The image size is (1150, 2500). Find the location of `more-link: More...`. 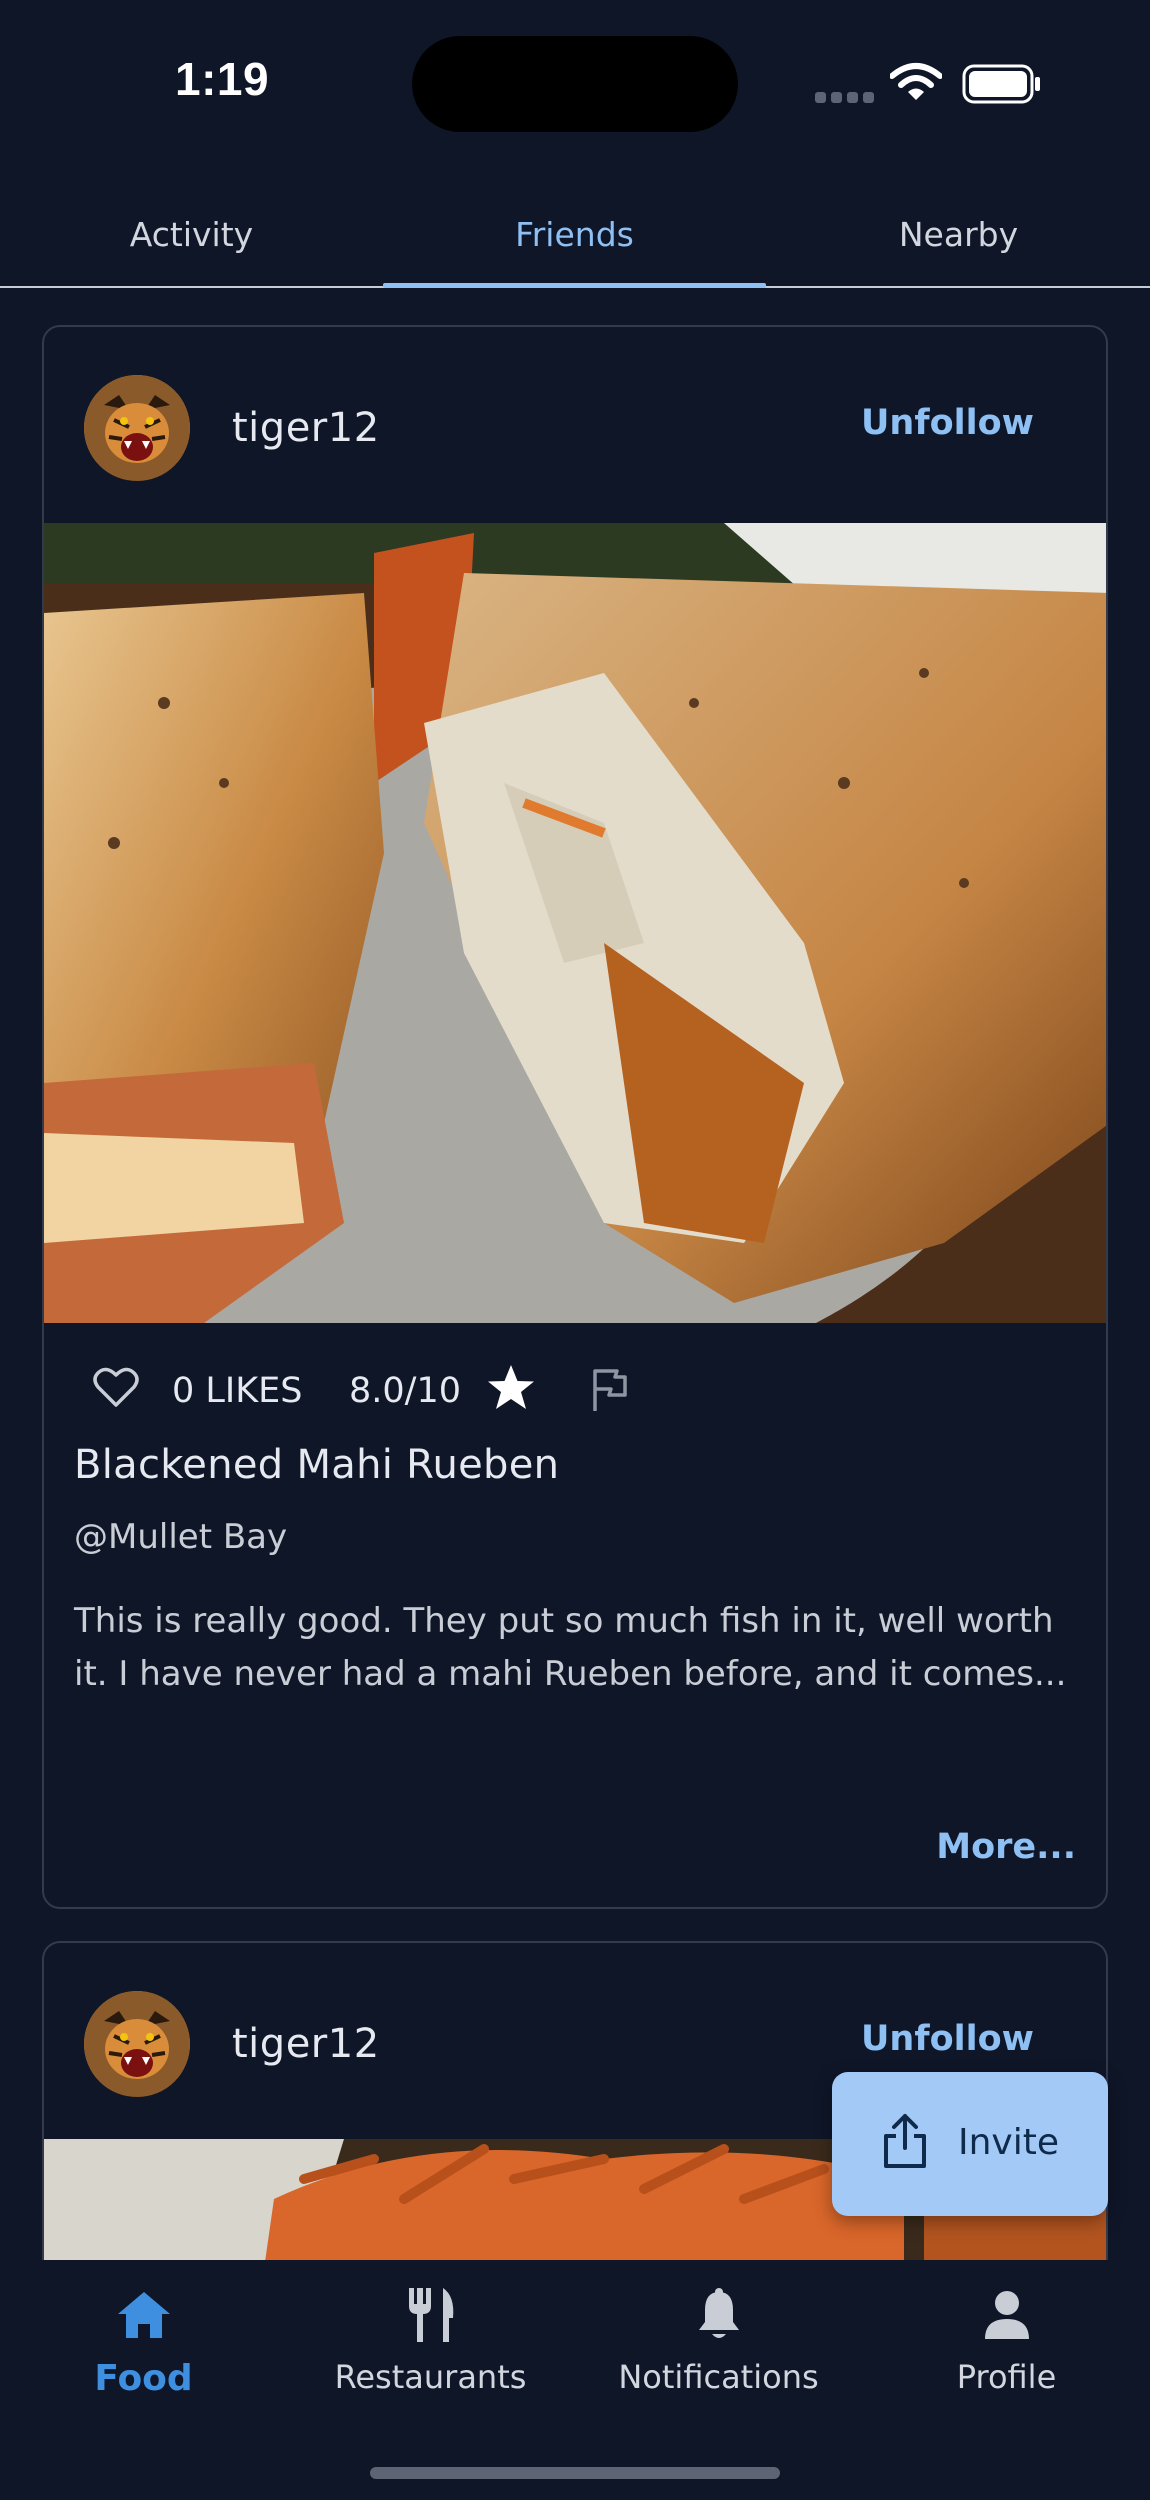

more-link: More... is located at coordinates (1006, 1847).